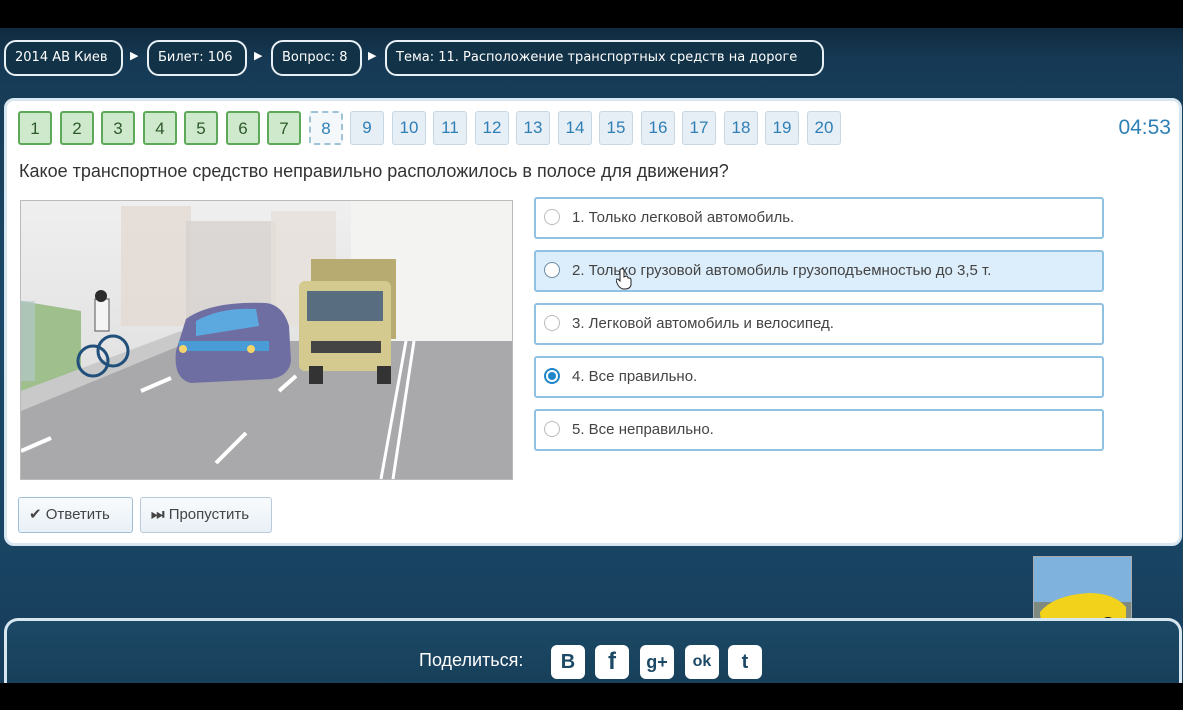 The height and width of the screenshot is (710, 1183). I want to click on breadcrumb-question-label: Вопрос: 8, so click(315, 57).